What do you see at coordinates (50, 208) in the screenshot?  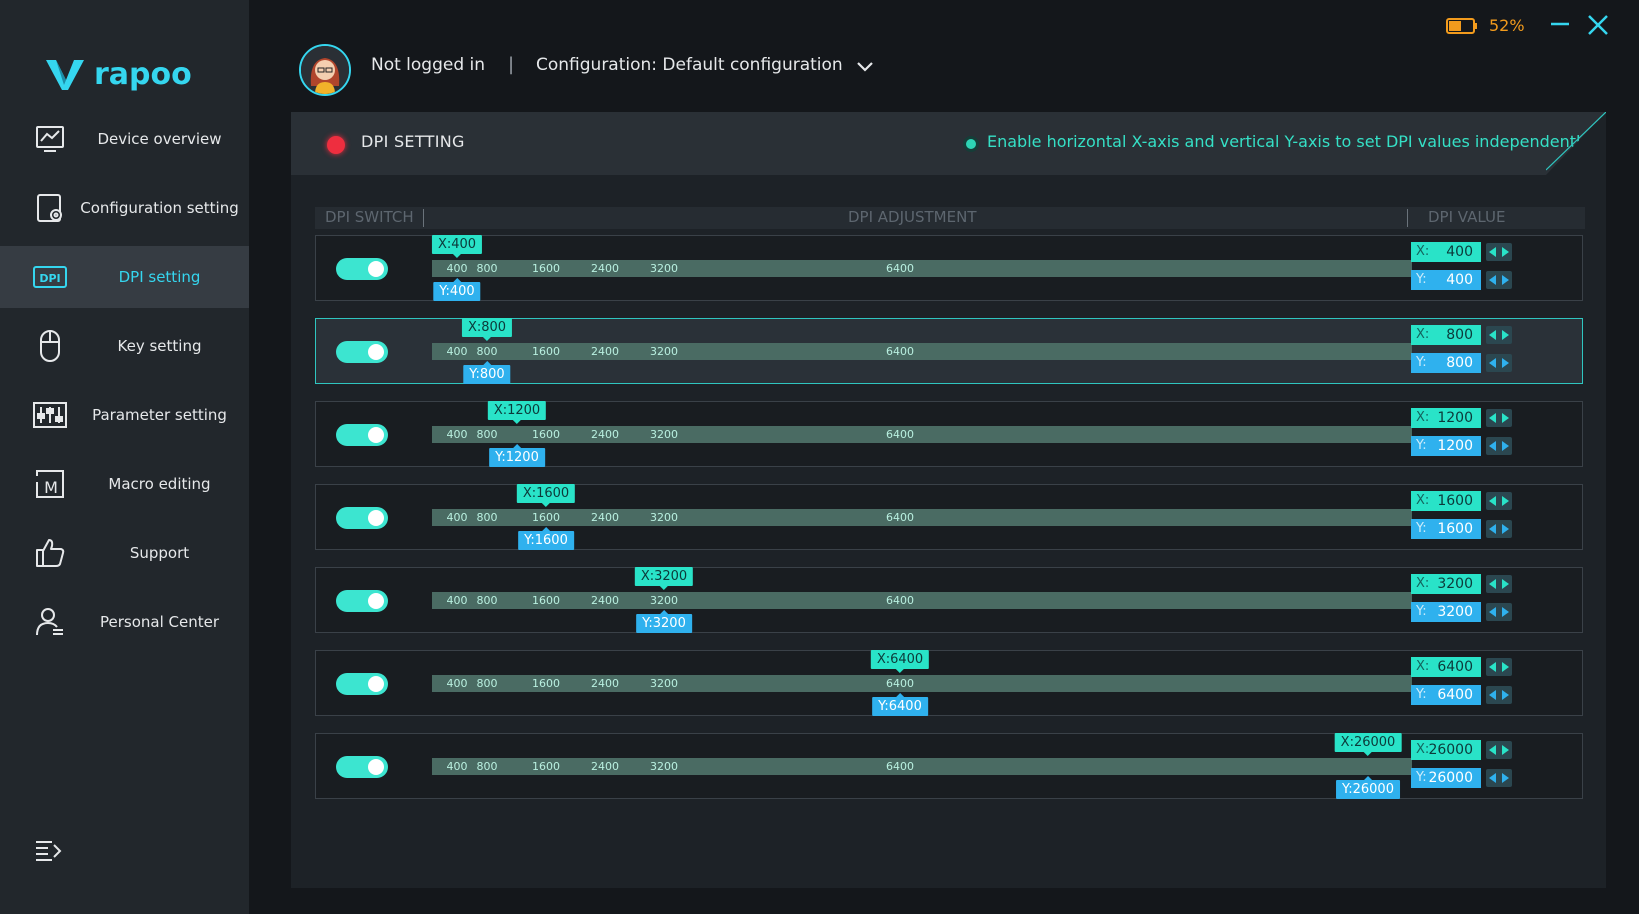 I see `config-gear-icon` at bounding box center [50, 208].